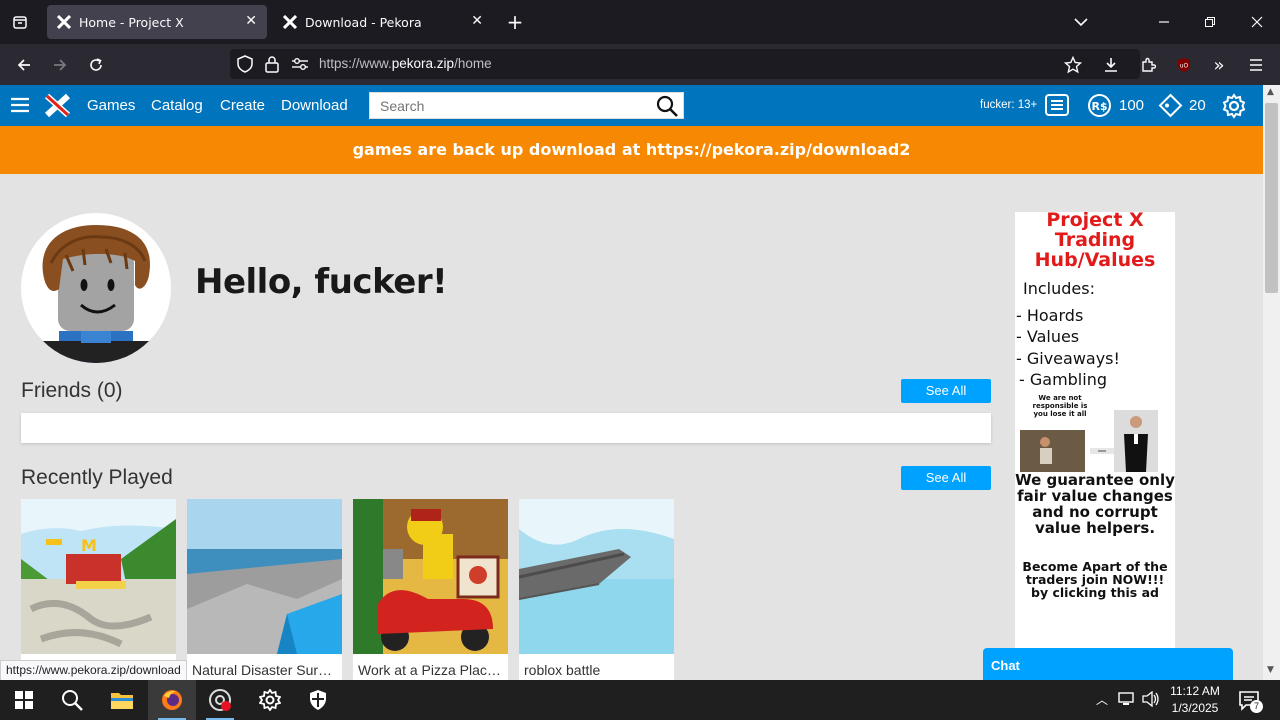 The image size is (1280, 720). Describe the element at coordinates (242, 105) in the screenshot. I see `nav-create: Create` at that location.